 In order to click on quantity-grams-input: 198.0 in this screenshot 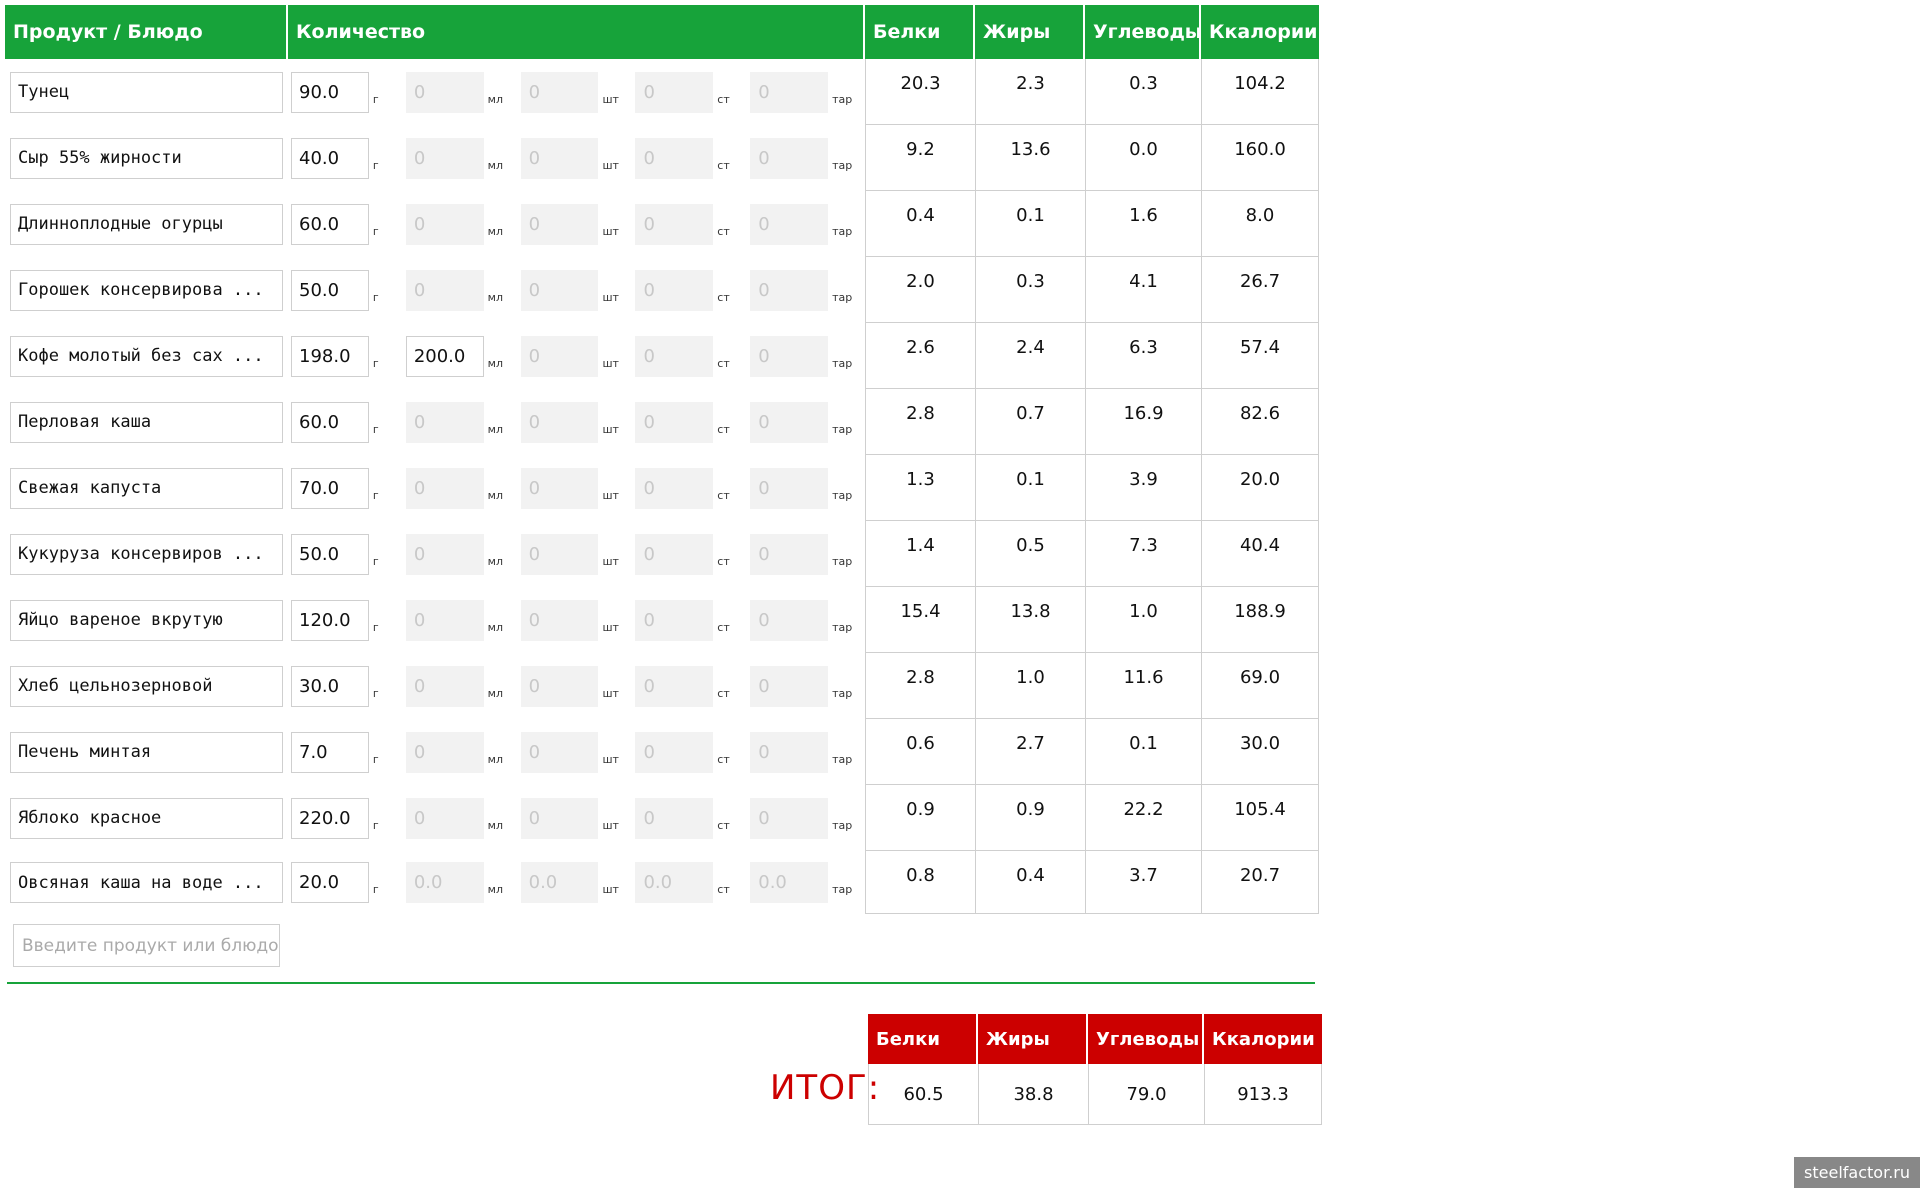, I will do `click(330, 356)`.